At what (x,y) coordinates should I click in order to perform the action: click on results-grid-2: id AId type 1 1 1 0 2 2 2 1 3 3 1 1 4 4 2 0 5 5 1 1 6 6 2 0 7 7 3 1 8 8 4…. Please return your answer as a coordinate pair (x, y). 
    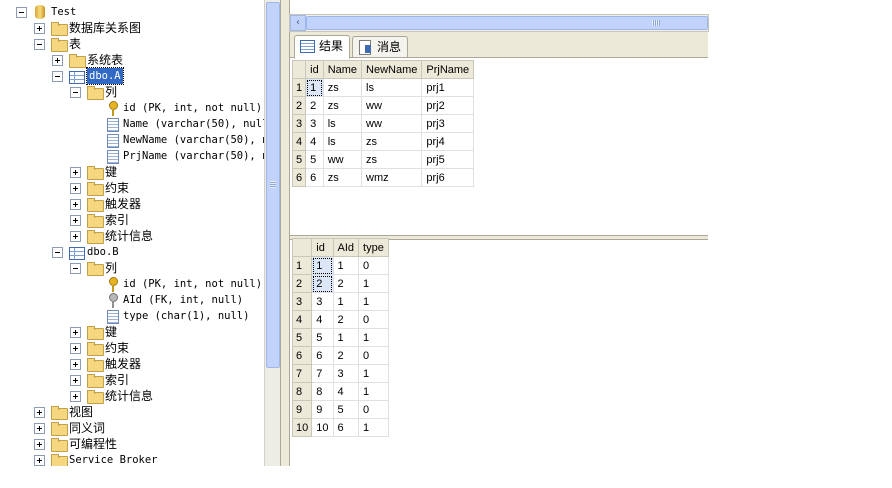
    Looking at the image, I should click on (340, 337).